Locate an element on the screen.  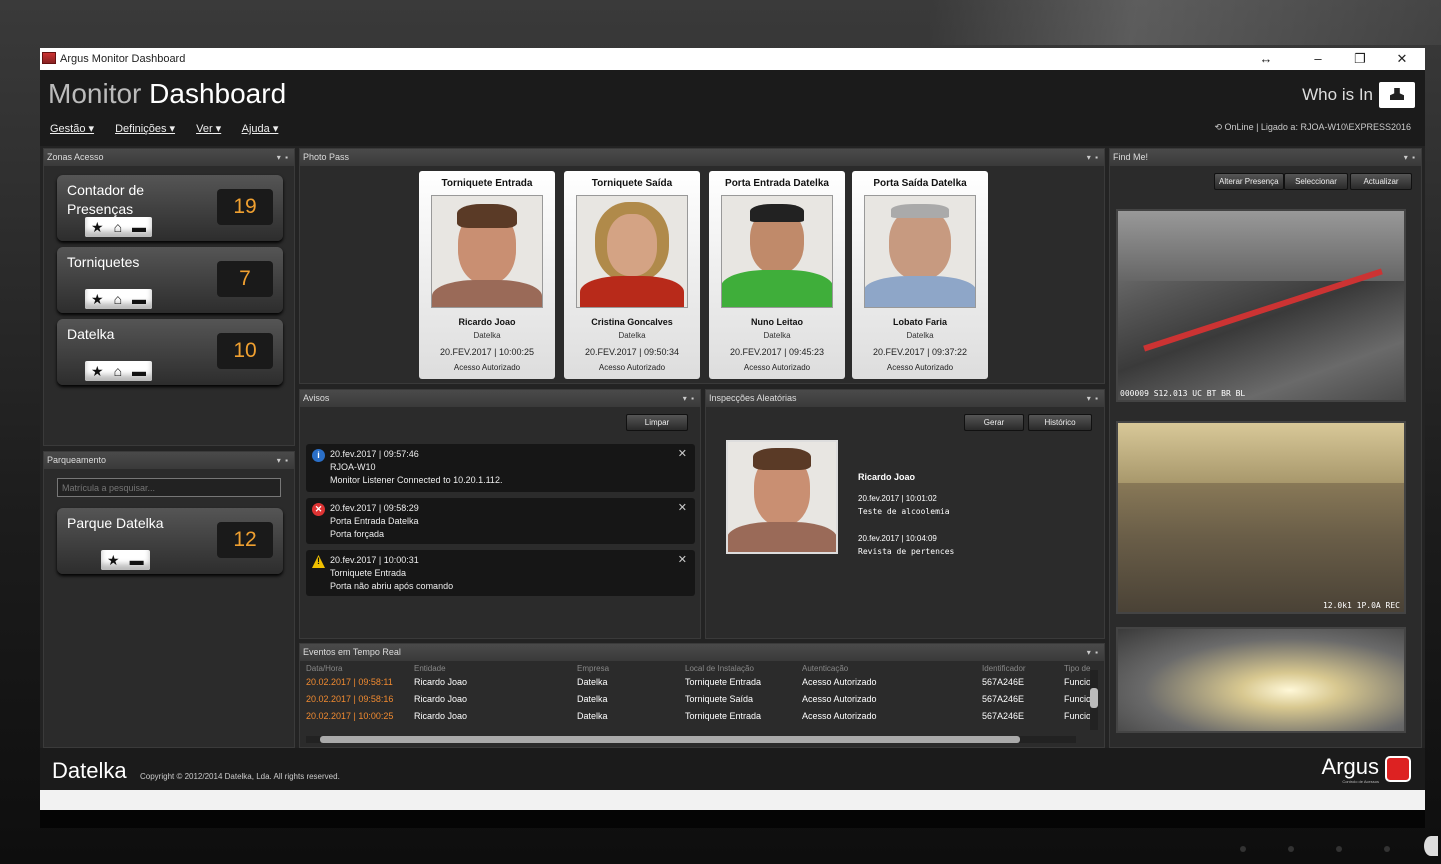
card-location: Porta Entrada Datelka is located at coordinates (777, 183).